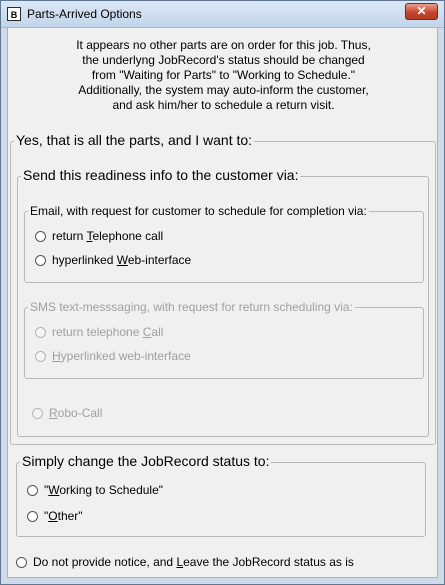 This screenshot has height=585, width=445. What do you see at coordinates (63, 516) in the screenshot?
I see `radio-label: "Other"` at bounding box center [63, 516].